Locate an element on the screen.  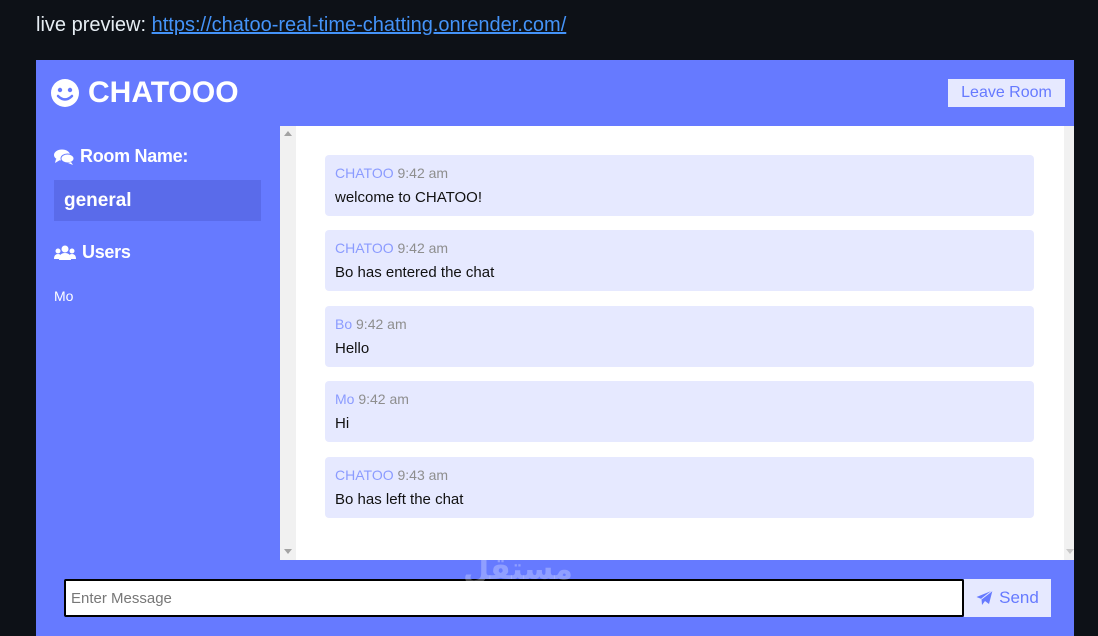
message-meta: CHATOO 9:43 am is located at coordinates (679, 475).